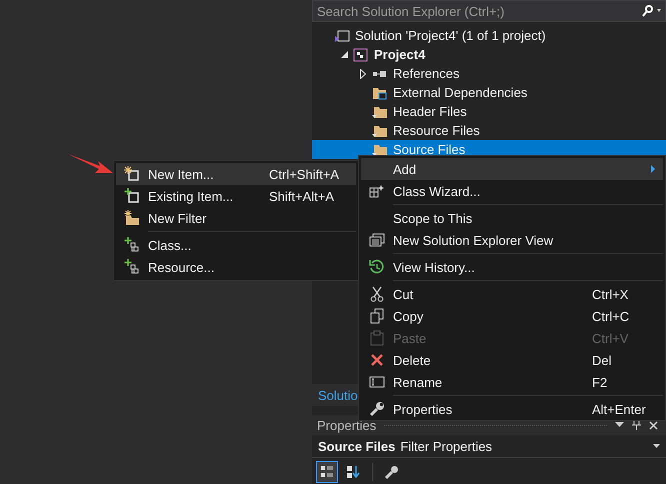  I want to click on menu-item: Add, so click(512, 169).